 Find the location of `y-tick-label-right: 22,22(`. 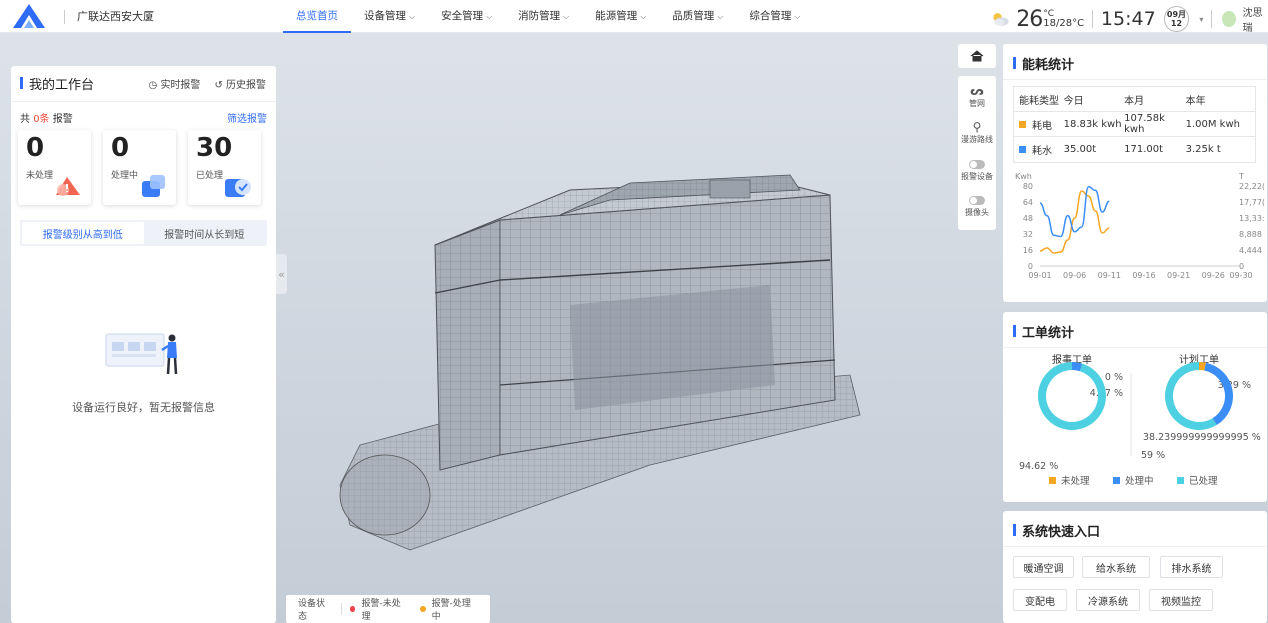

y-tick-label-right: 22,22( is located at coordinates (1252, 186).